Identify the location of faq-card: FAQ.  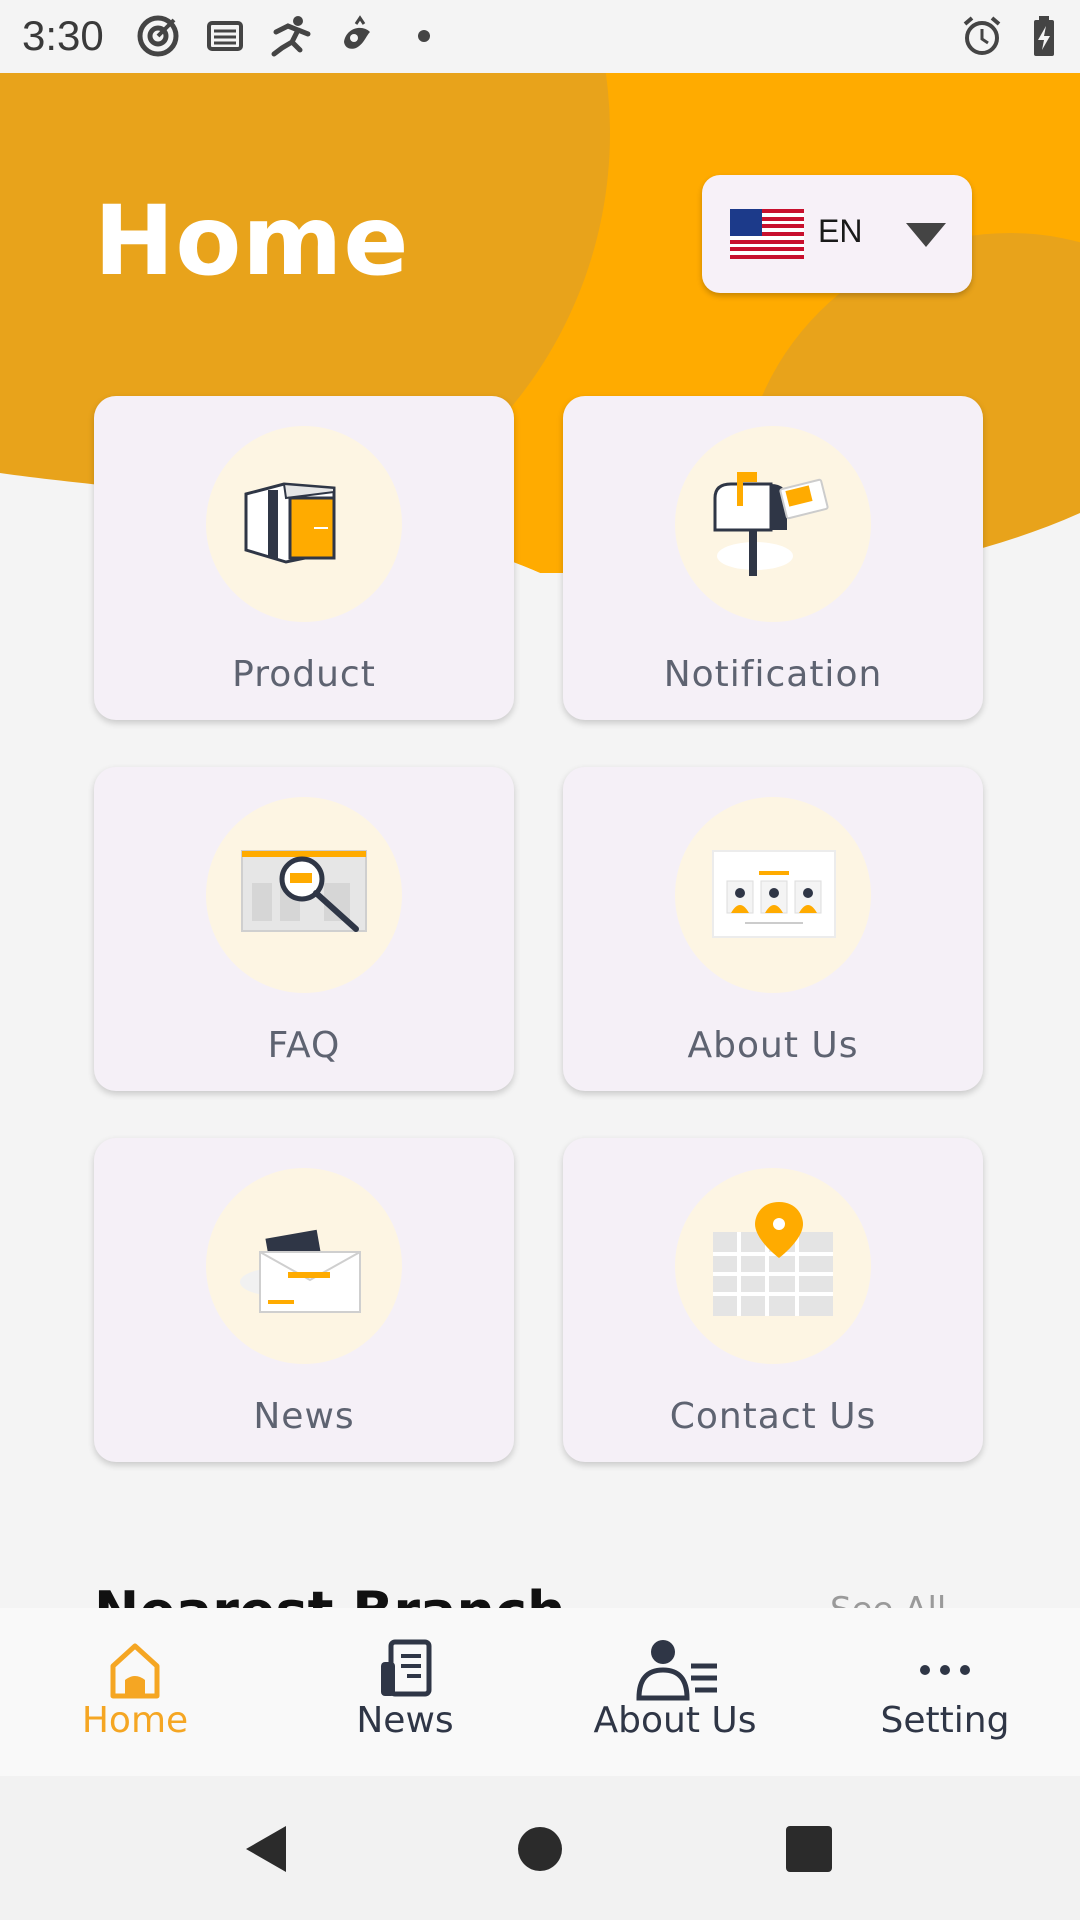
(304, 929).